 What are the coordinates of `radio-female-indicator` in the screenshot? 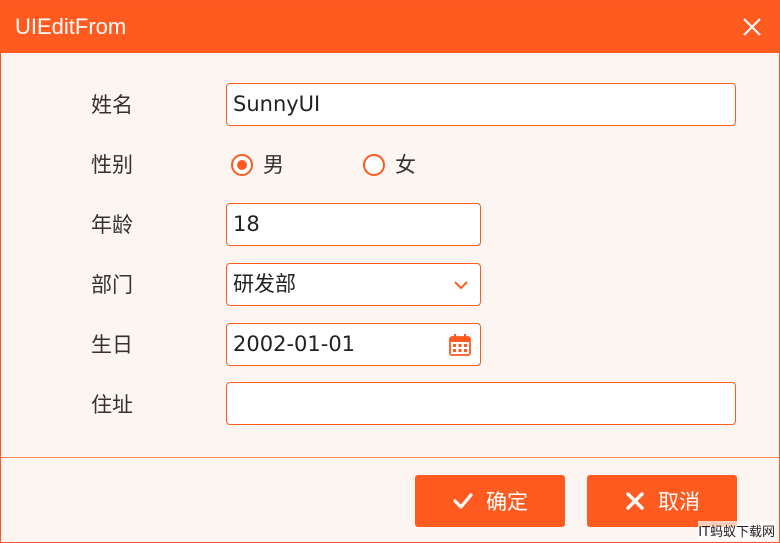 It's located at (374, 165).